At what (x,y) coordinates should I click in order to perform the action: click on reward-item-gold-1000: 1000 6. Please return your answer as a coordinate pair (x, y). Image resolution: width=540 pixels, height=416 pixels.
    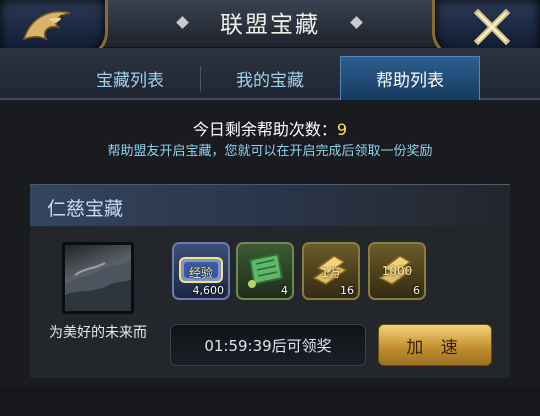
    Looking at the image, I should click on (397, 271).